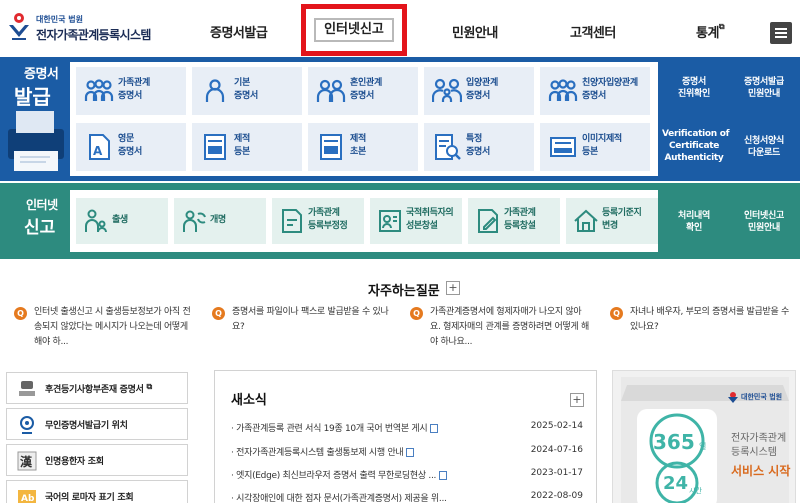  I want to click on nav-statistics: 통계⧉, so click(710, 31).